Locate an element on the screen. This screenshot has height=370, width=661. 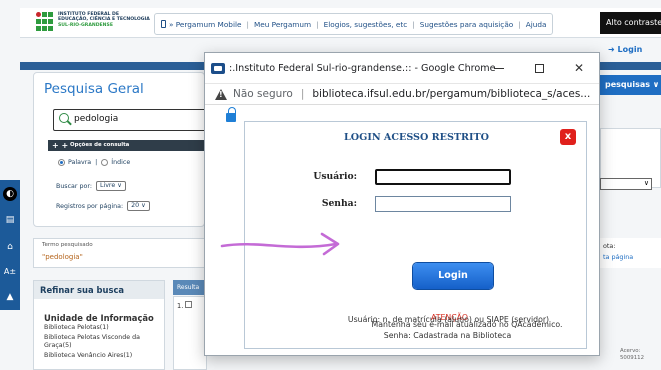
accessibility-sidebar: ◐ ▤ ⌂ A± ▲ is located at coordinates (10, 245).